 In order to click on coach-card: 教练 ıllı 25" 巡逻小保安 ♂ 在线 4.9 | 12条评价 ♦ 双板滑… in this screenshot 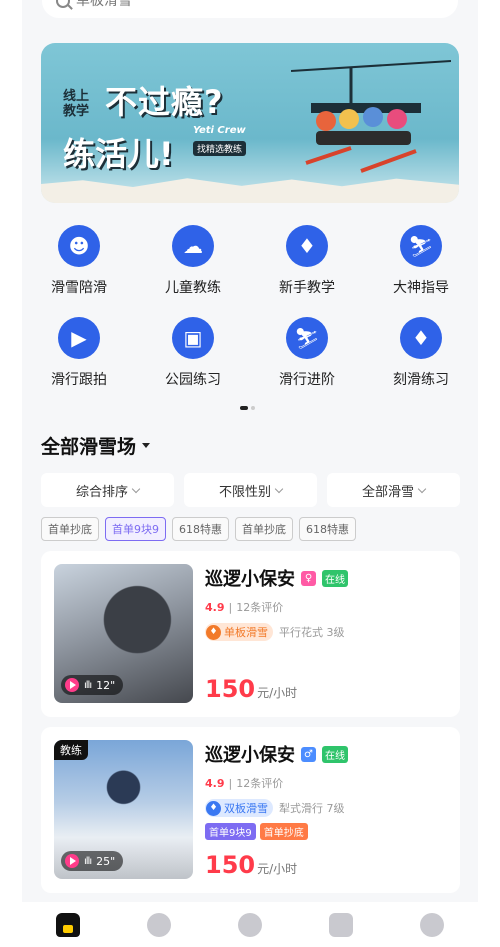, I will do `click(250, 810)`.